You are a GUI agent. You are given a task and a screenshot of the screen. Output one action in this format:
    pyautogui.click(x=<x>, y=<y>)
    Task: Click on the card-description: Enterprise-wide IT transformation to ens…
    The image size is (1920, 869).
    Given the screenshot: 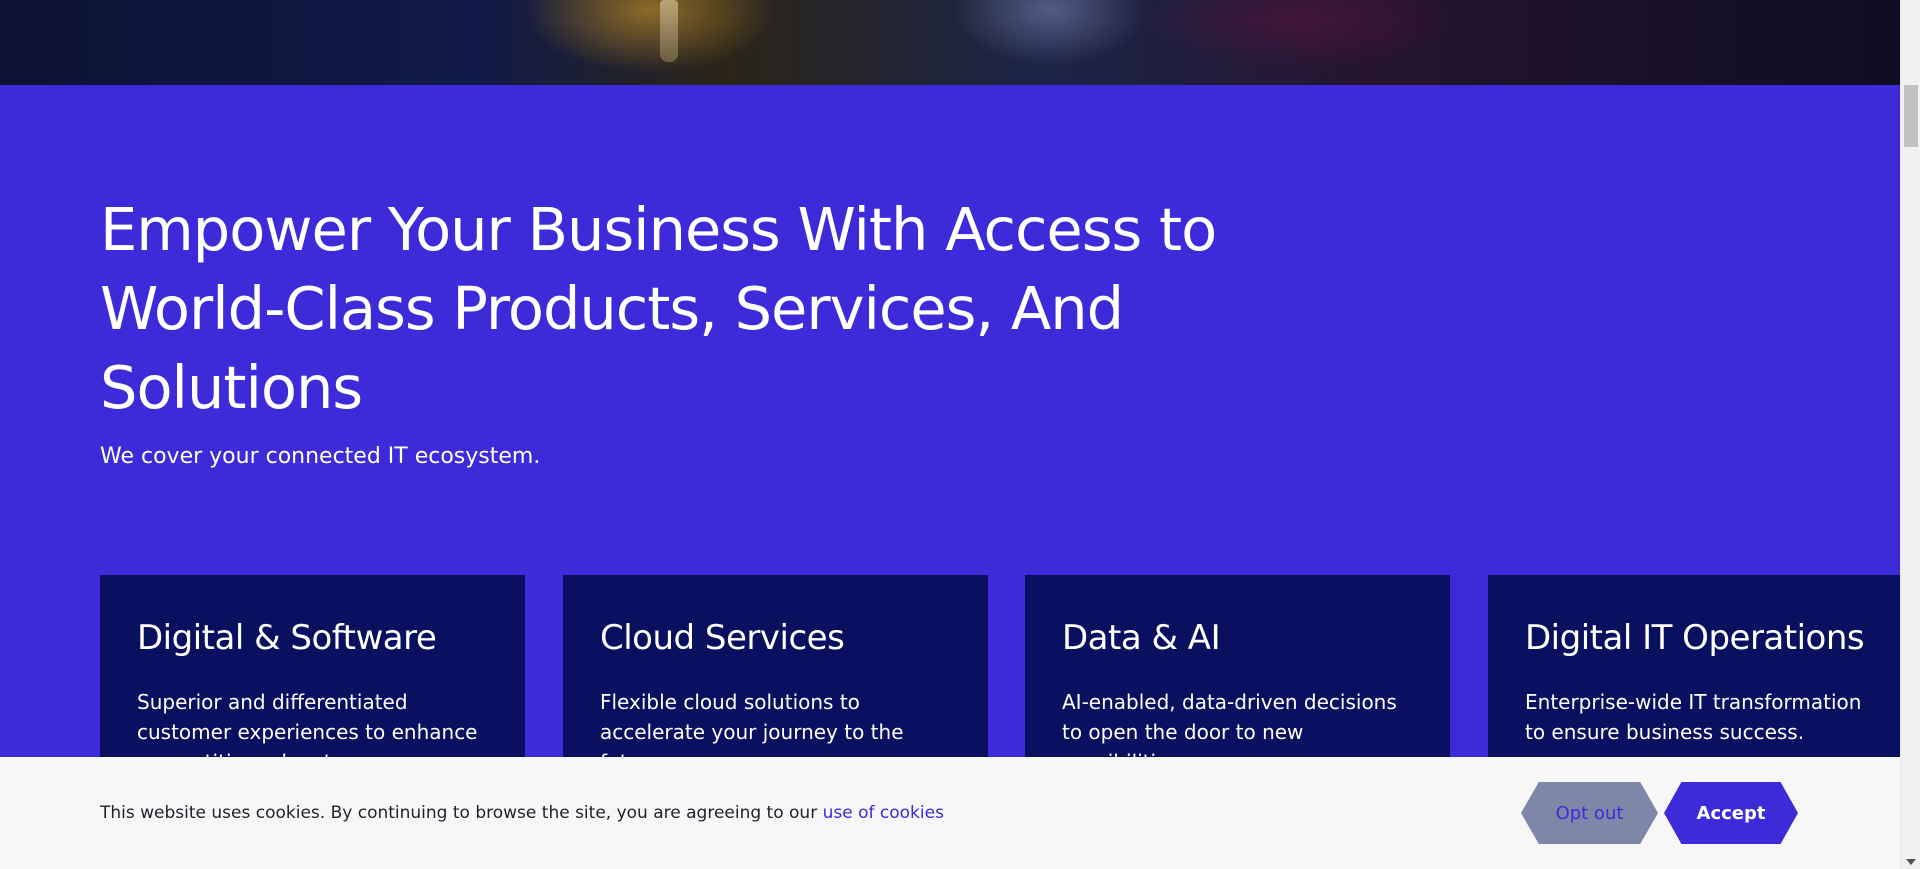 What is the action you would take?
    pyautogui.click(x=1693, y=717)
    